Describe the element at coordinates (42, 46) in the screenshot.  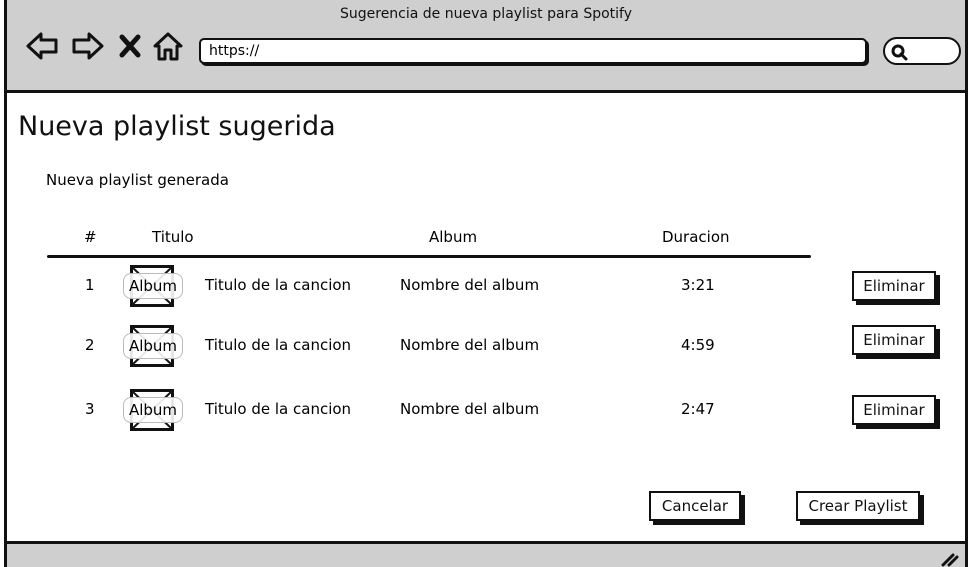
I see `back-arrow-icon` at that location.